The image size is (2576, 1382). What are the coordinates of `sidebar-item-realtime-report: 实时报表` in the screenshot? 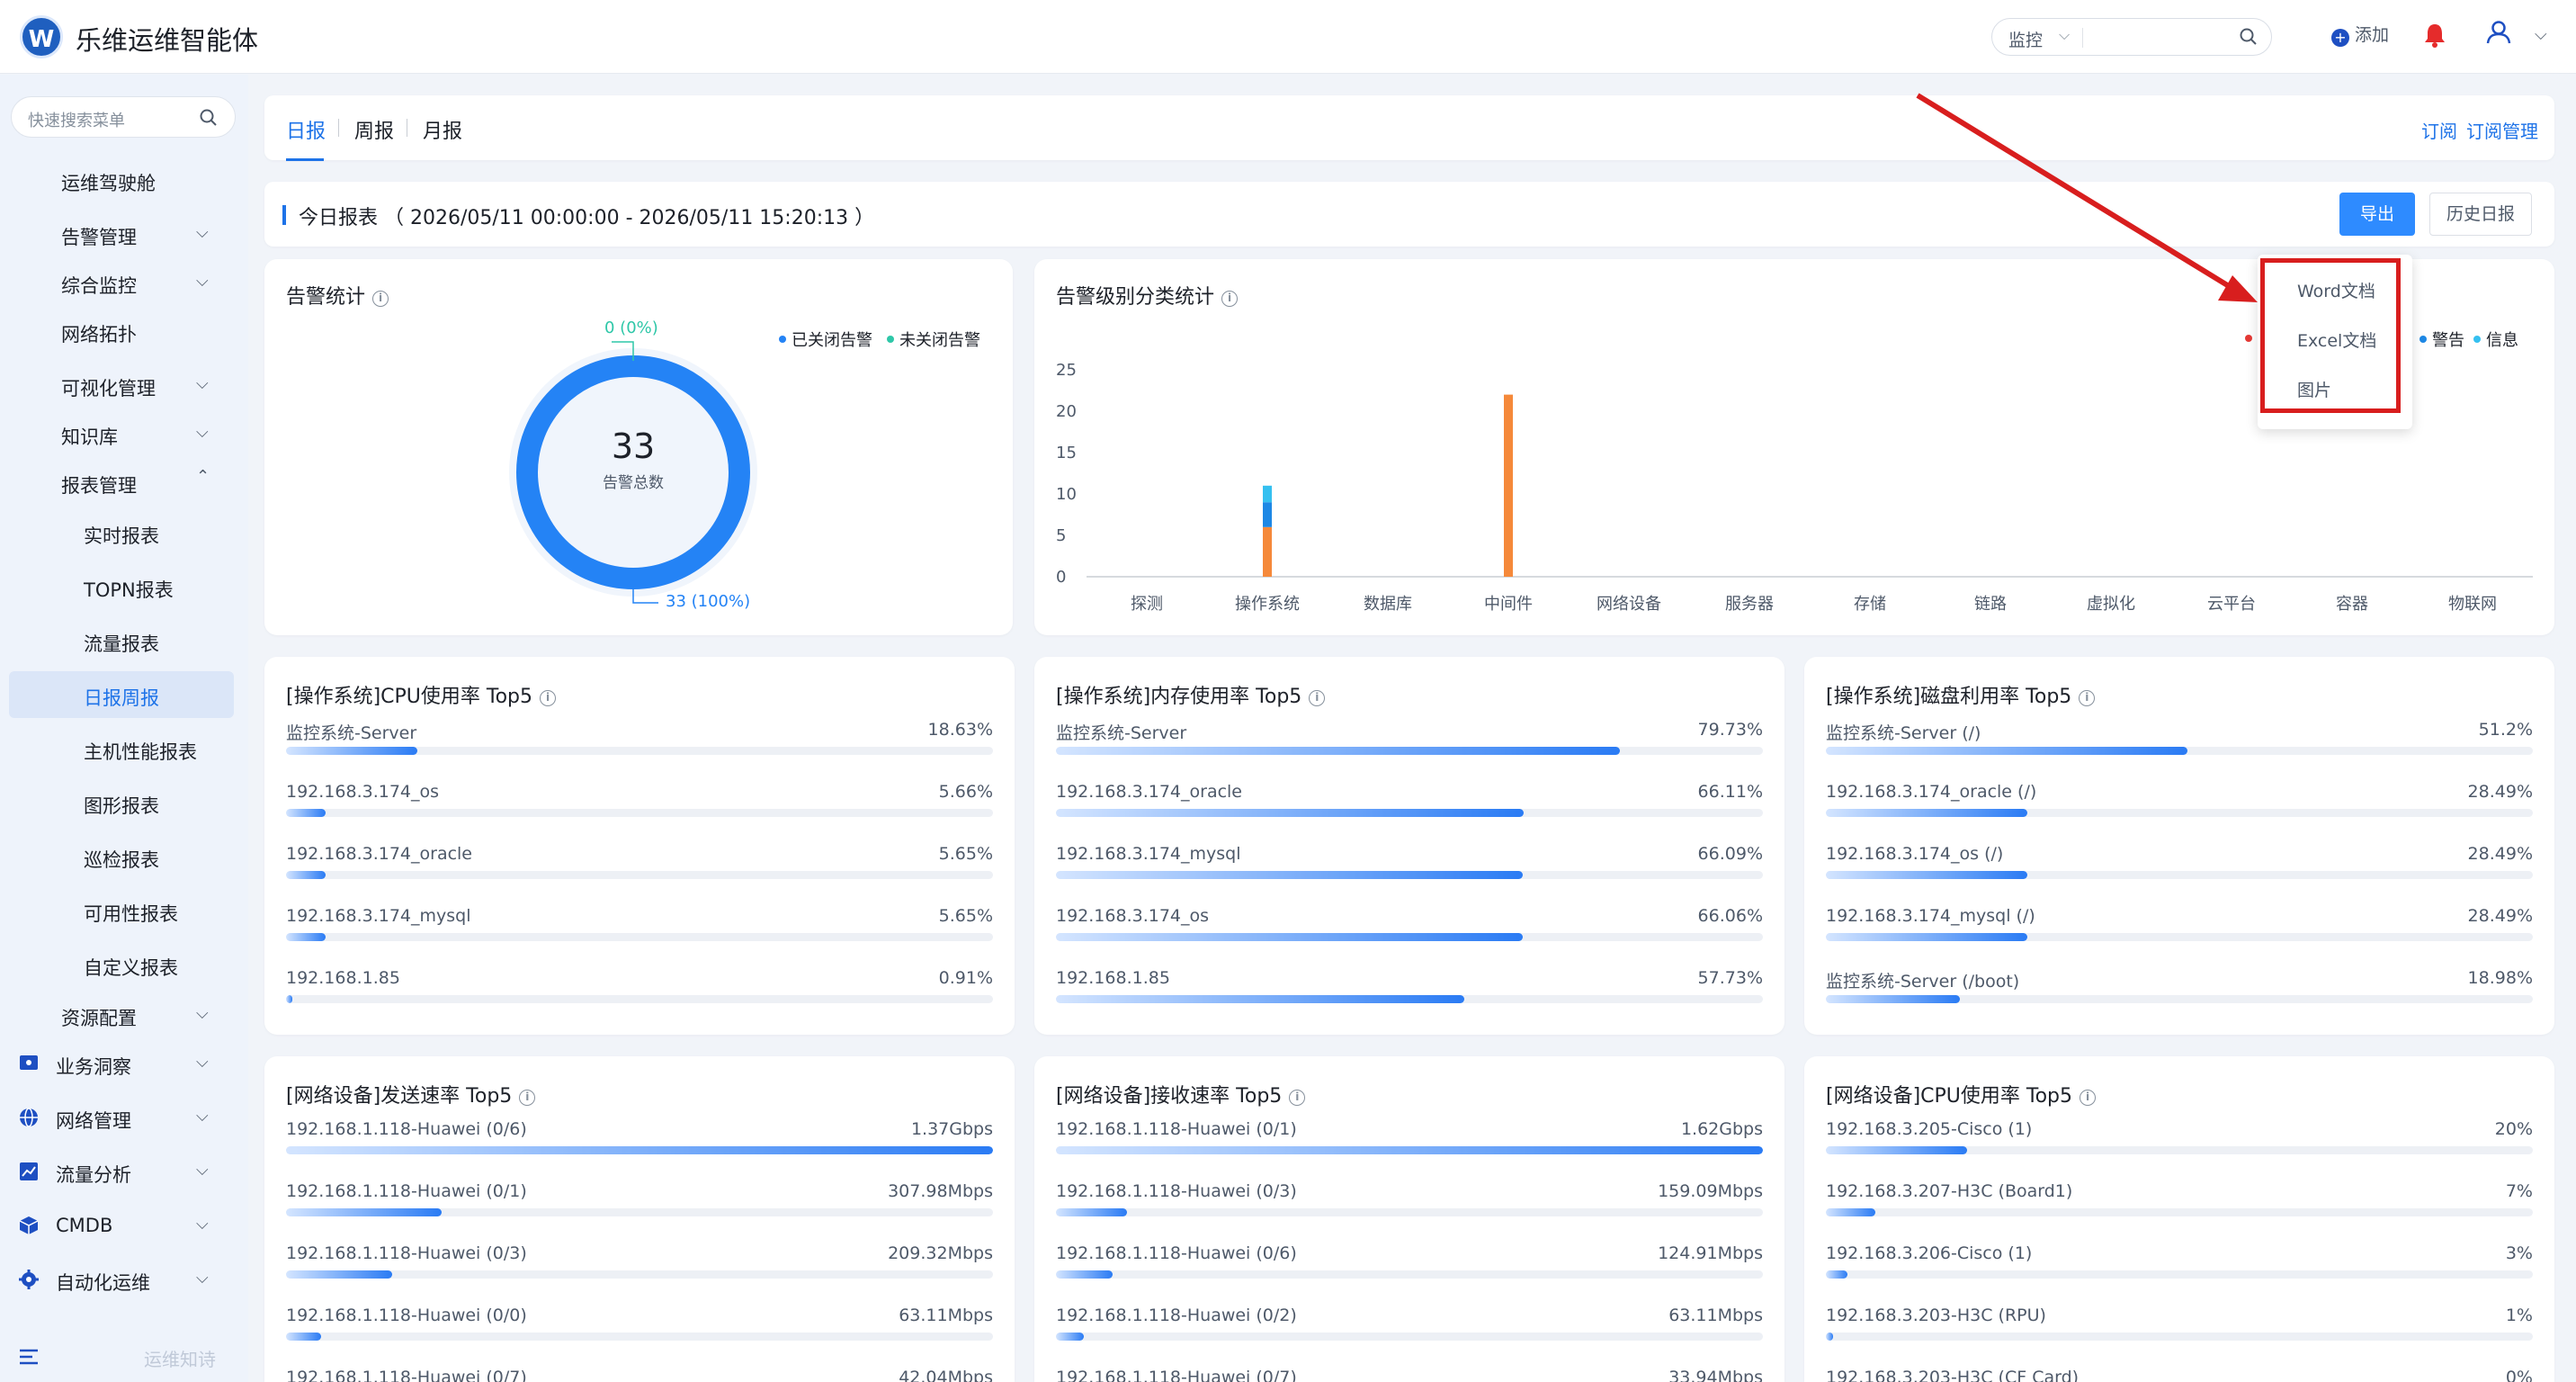 It's located at (121, 535).